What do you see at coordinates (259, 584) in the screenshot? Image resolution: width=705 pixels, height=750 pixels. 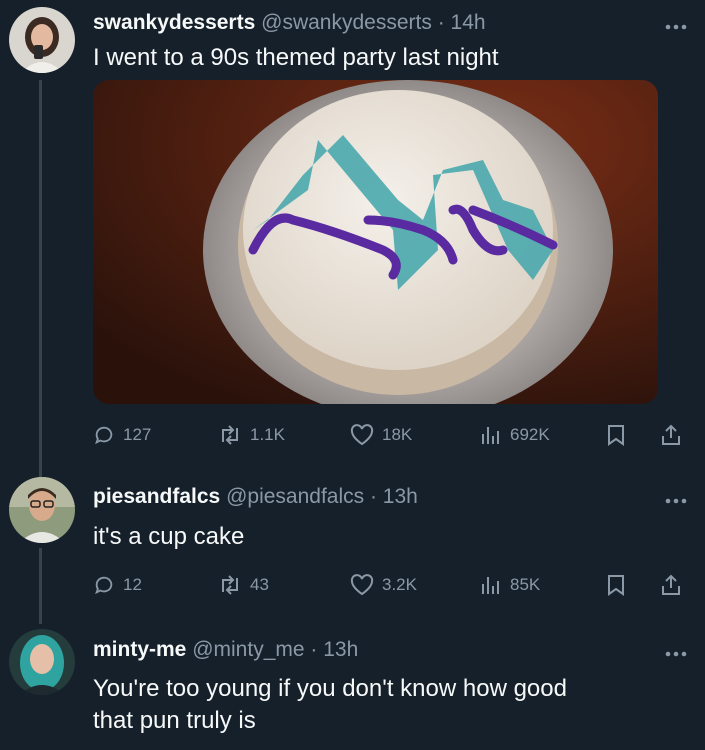 I see `retweet-count: 43` at bounding box center [259, 584].